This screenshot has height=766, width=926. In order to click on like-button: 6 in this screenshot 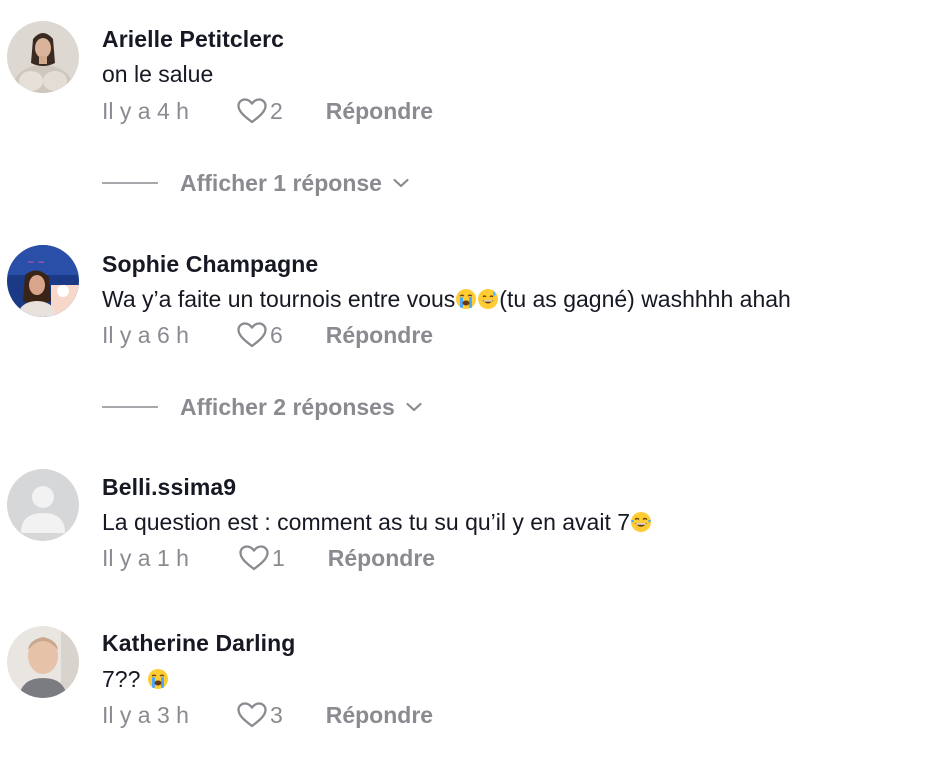, I will do `click(259, 335)`.